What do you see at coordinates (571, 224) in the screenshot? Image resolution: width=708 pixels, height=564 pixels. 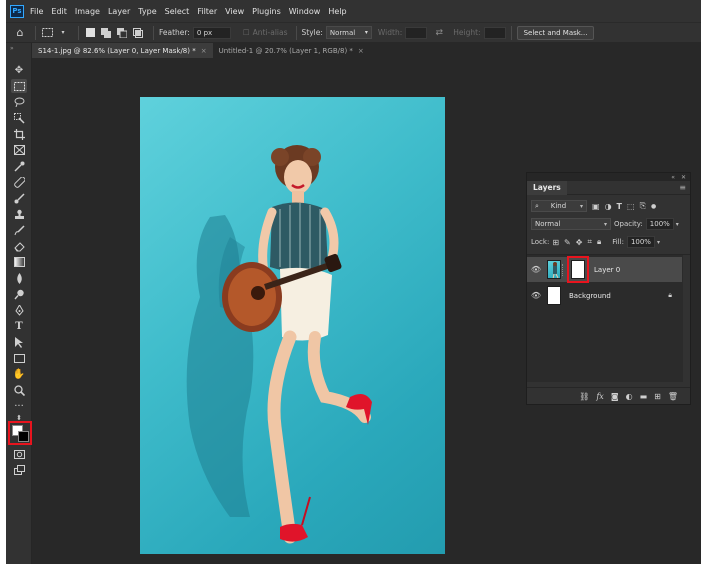 I see `blend-mode-select: Normal ▾` at bounding box center [571, 224].